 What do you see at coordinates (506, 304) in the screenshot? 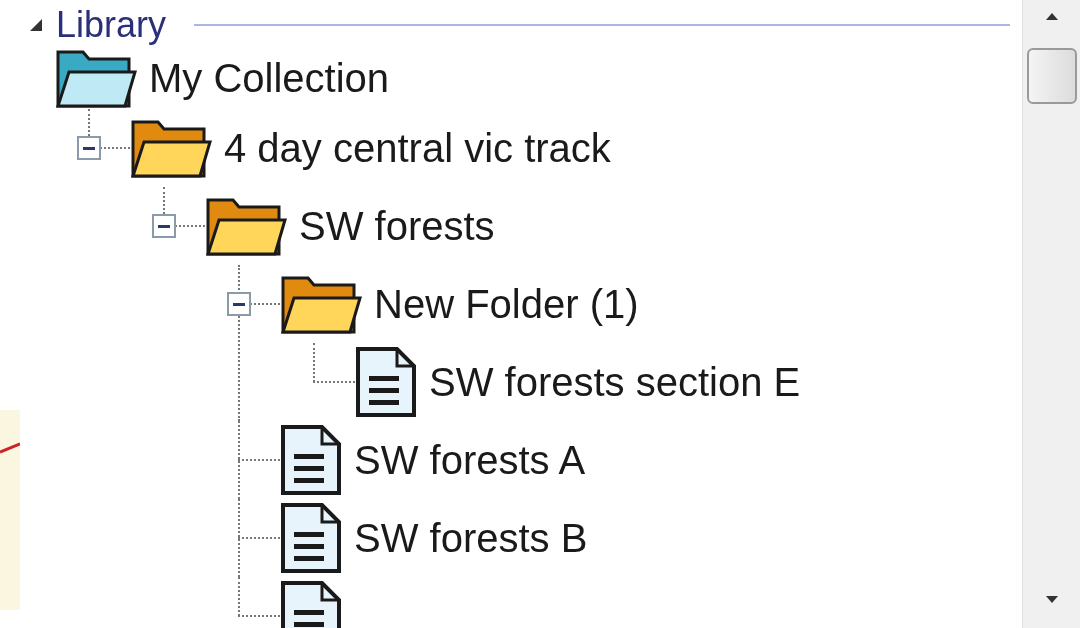
I see `tree-item-label: New Folder (1)` at bounding box center [506, 304].